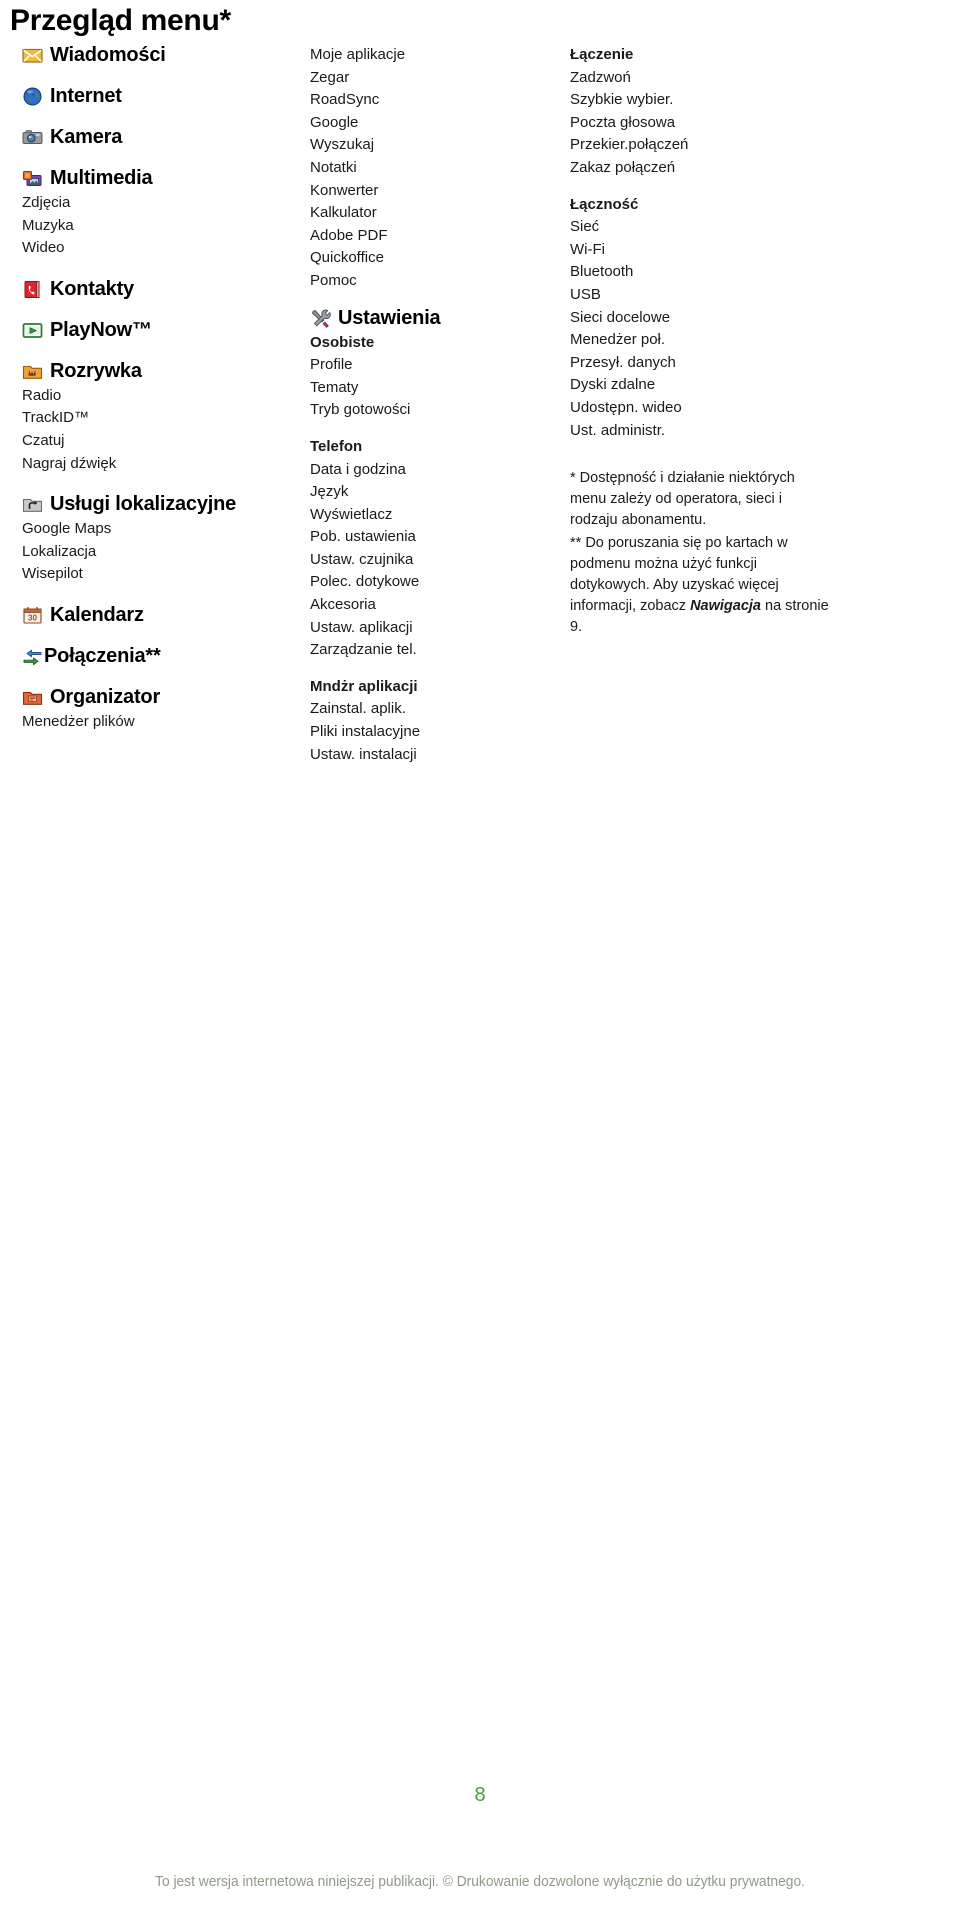 The height and width of the screenshot is (1910, 960). What do you see at coordinates (161, 289) in the screenshot?
I see `menu-item-kontakty: Kontakty` at bounding box center [161, 289].